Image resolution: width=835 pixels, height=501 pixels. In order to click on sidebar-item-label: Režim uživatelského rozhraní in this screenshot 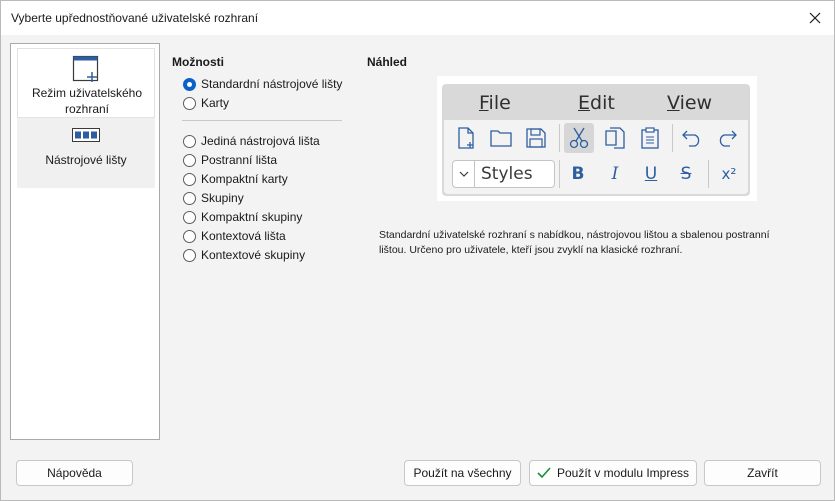, I will do `click(87, 101)`.